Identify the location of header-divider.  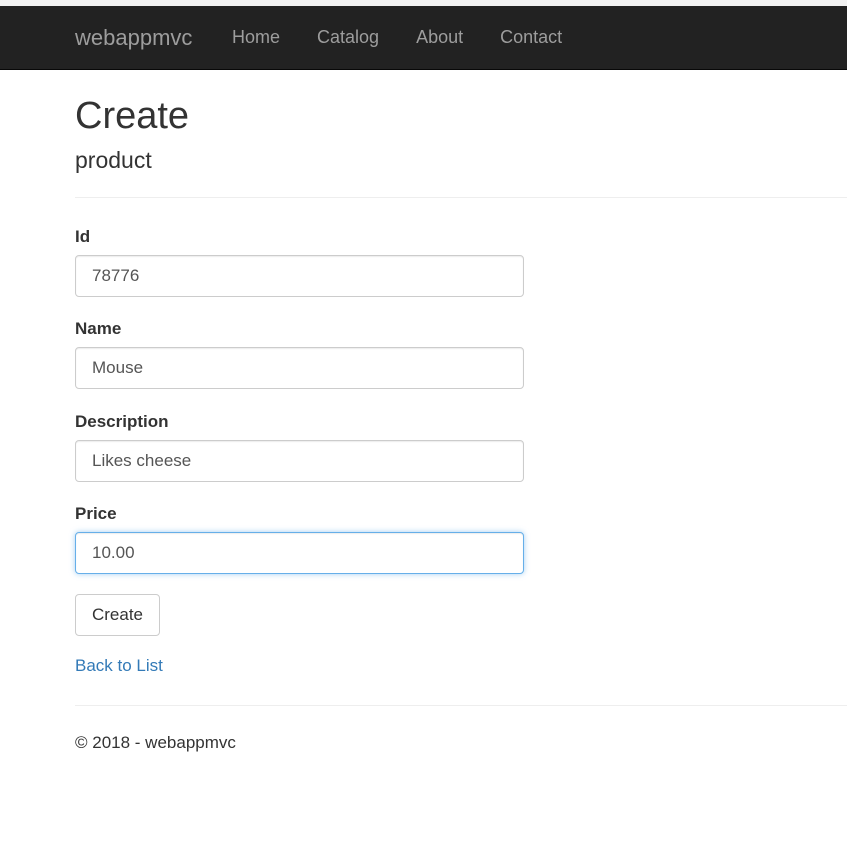
(461, 197).